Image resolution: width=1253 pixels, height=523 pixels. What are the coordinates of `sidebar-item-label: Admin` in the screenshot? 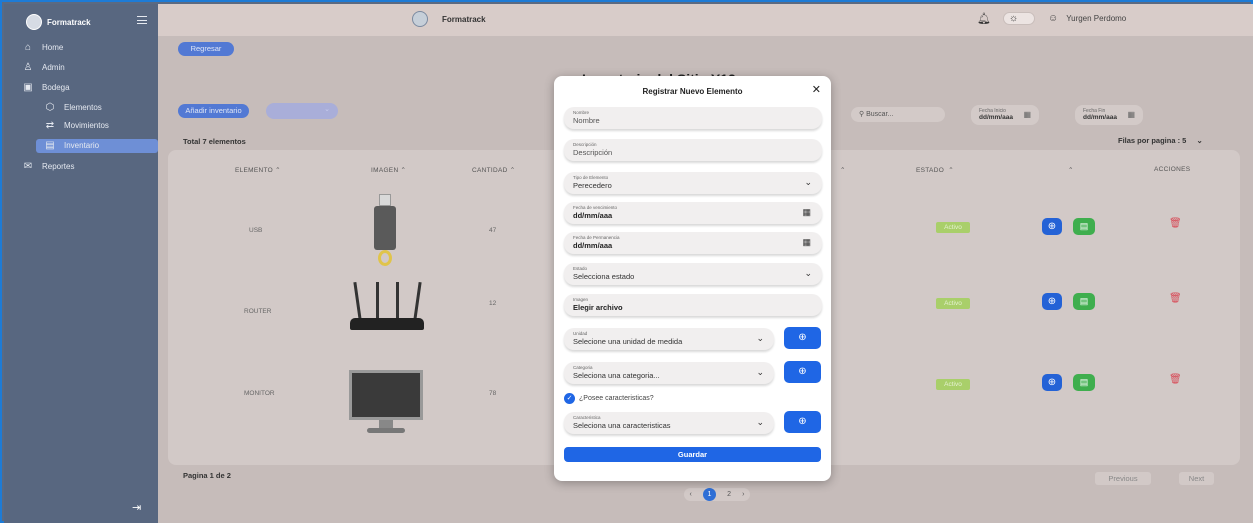 It's located at (53, 67).